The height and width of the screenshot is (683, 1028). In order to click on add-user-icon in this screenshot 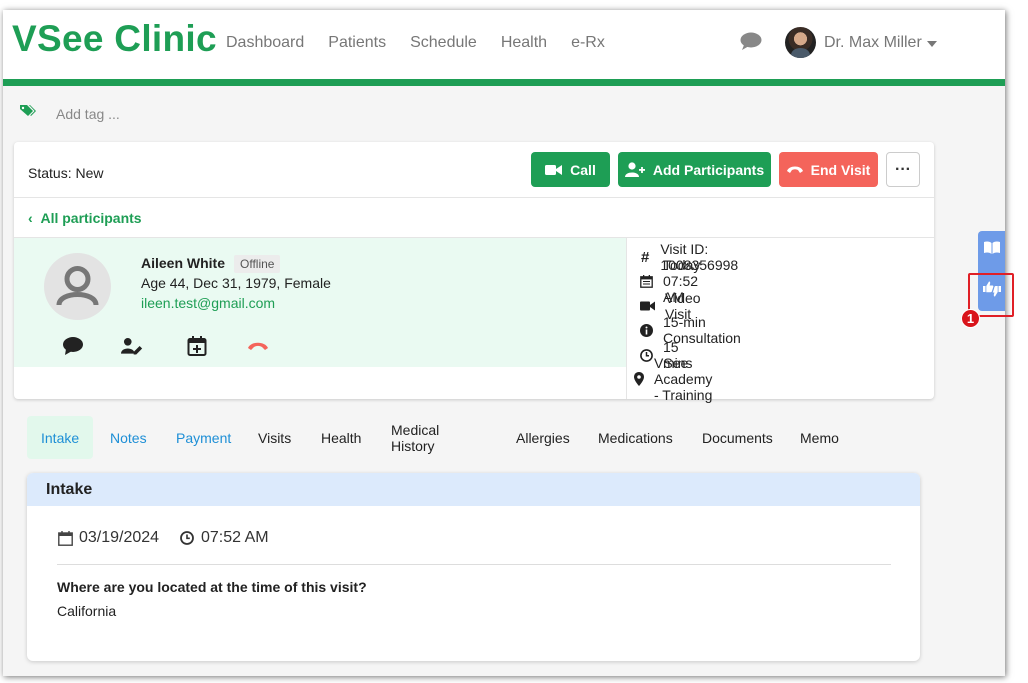, I will do `click(634, 169)`.